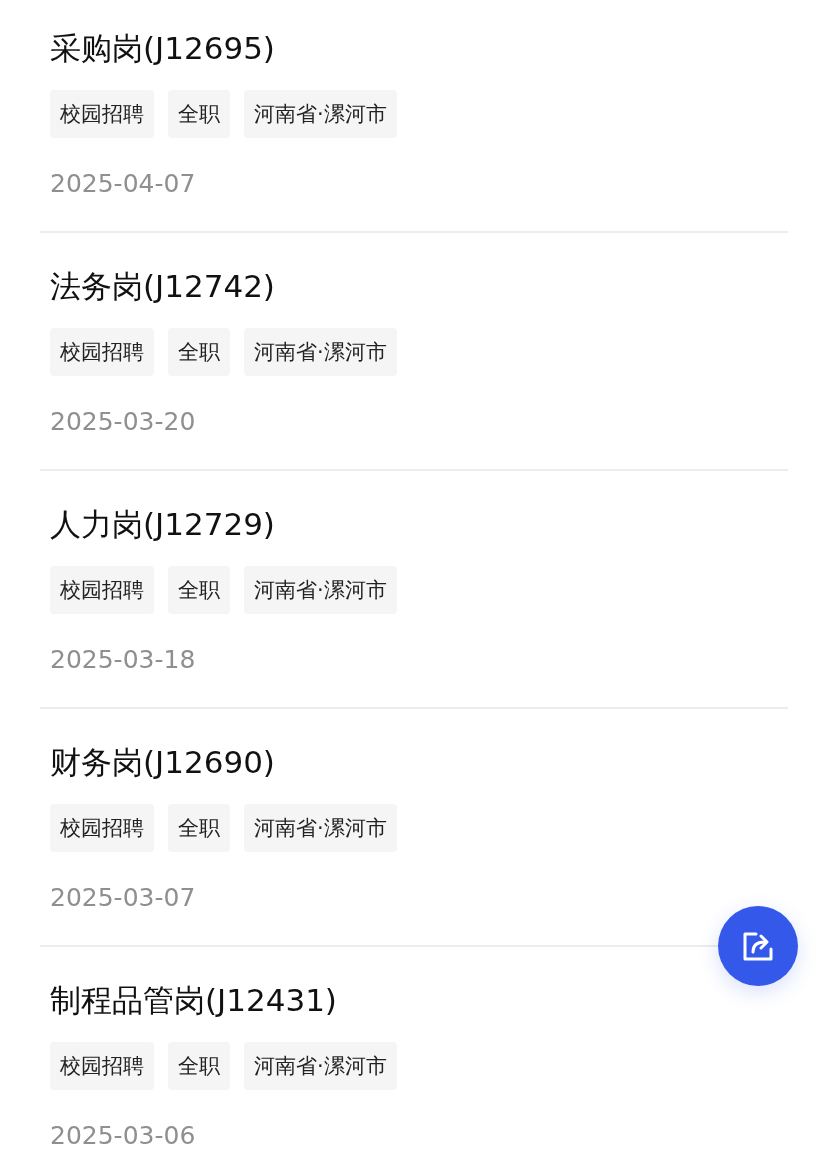  Describe the element at coordinates (758, 946) in the screenshot. I see `share-icon` at that location.